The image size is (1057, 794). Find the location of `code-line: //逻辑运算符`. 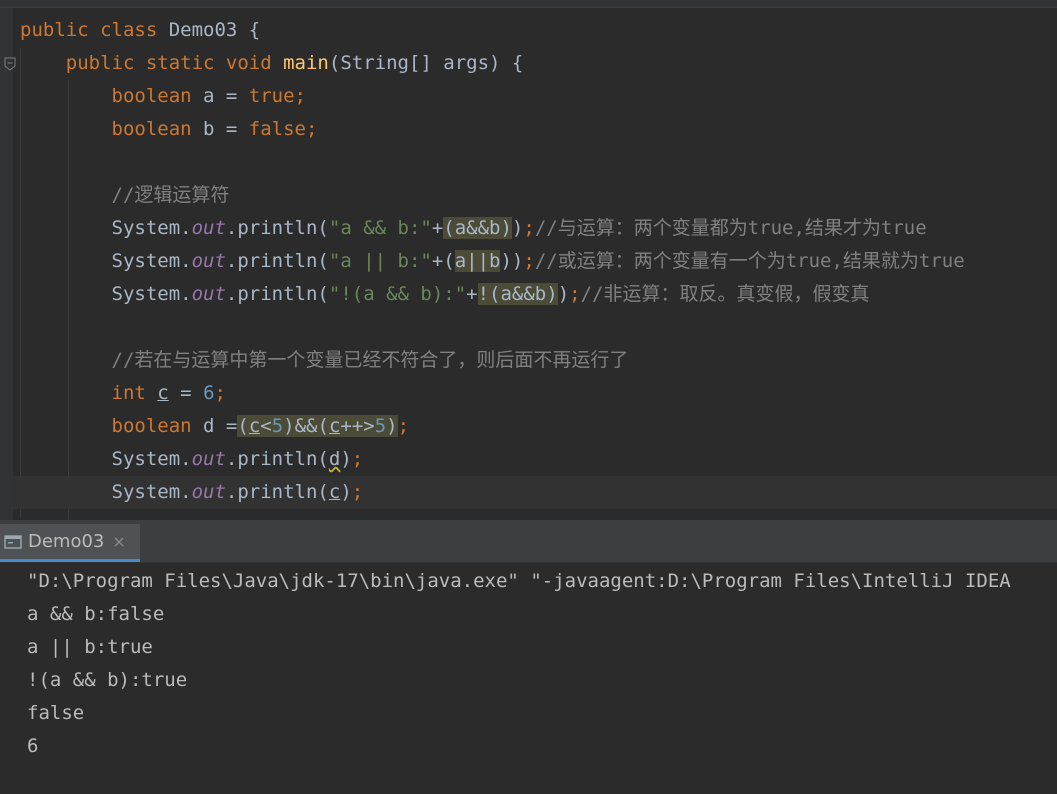

code-line: //逻辑运算符 is located at coordinates (538, 195).